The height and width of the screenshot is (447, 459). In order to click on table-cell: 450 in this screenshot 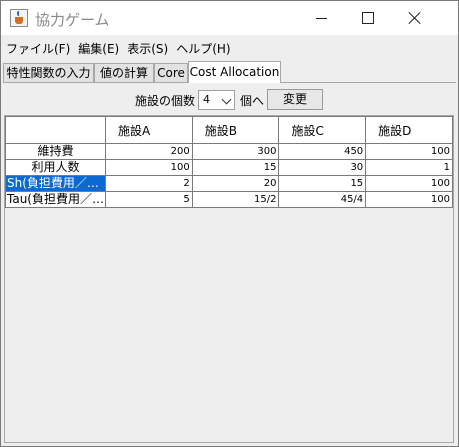, I will do `click(322, 151)`.